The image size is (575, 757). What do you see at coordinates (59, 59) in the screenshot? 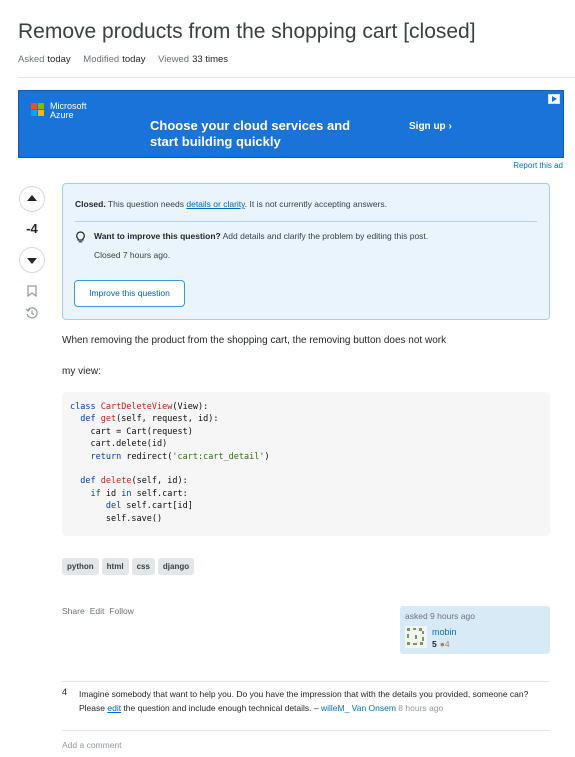
I see `asked-value: today` at bounding box center [59, 59].